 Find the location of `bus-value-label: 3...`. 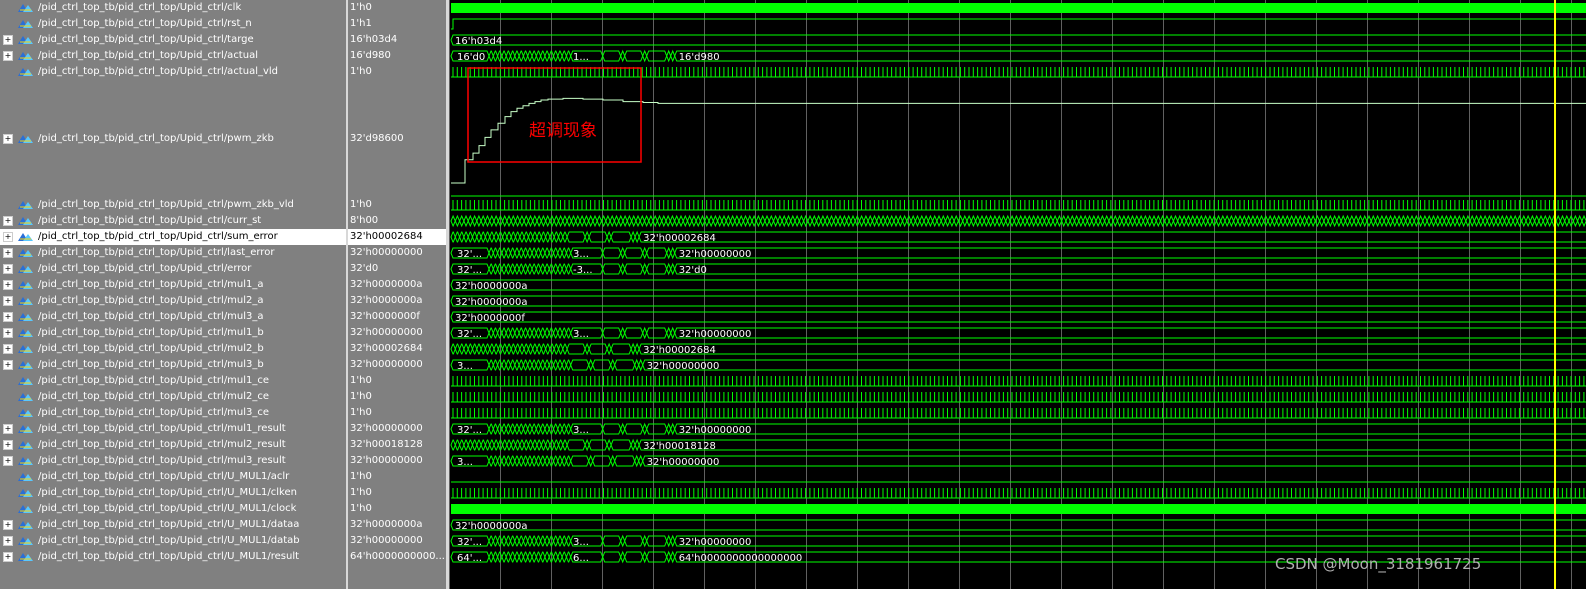

bus-value-label: 3... is located at coordinates (581, 430).